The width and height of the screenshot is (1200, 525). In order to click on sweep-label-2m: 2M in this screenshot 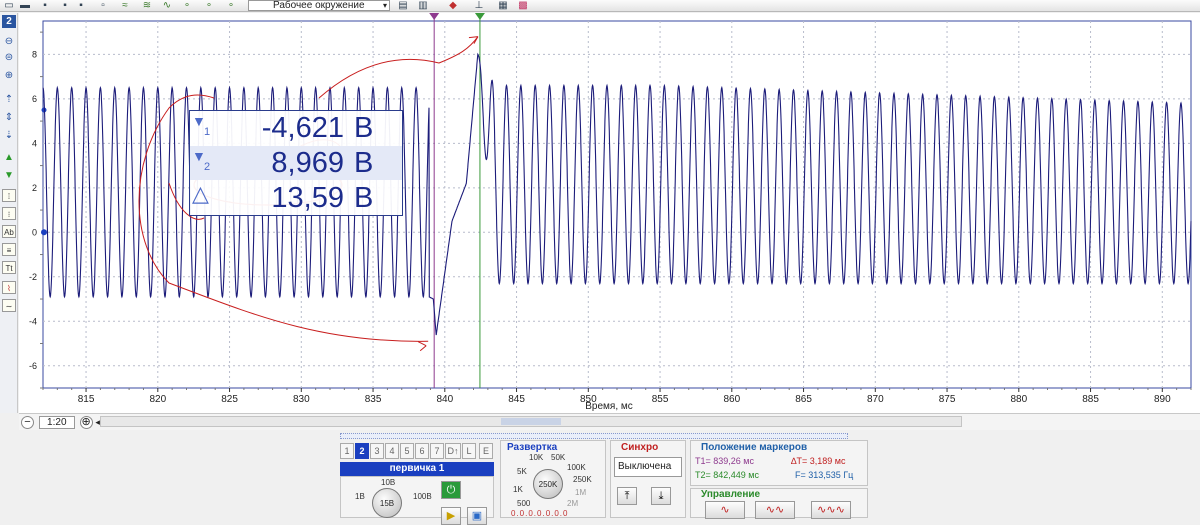, I will do `click(573, 503)`.